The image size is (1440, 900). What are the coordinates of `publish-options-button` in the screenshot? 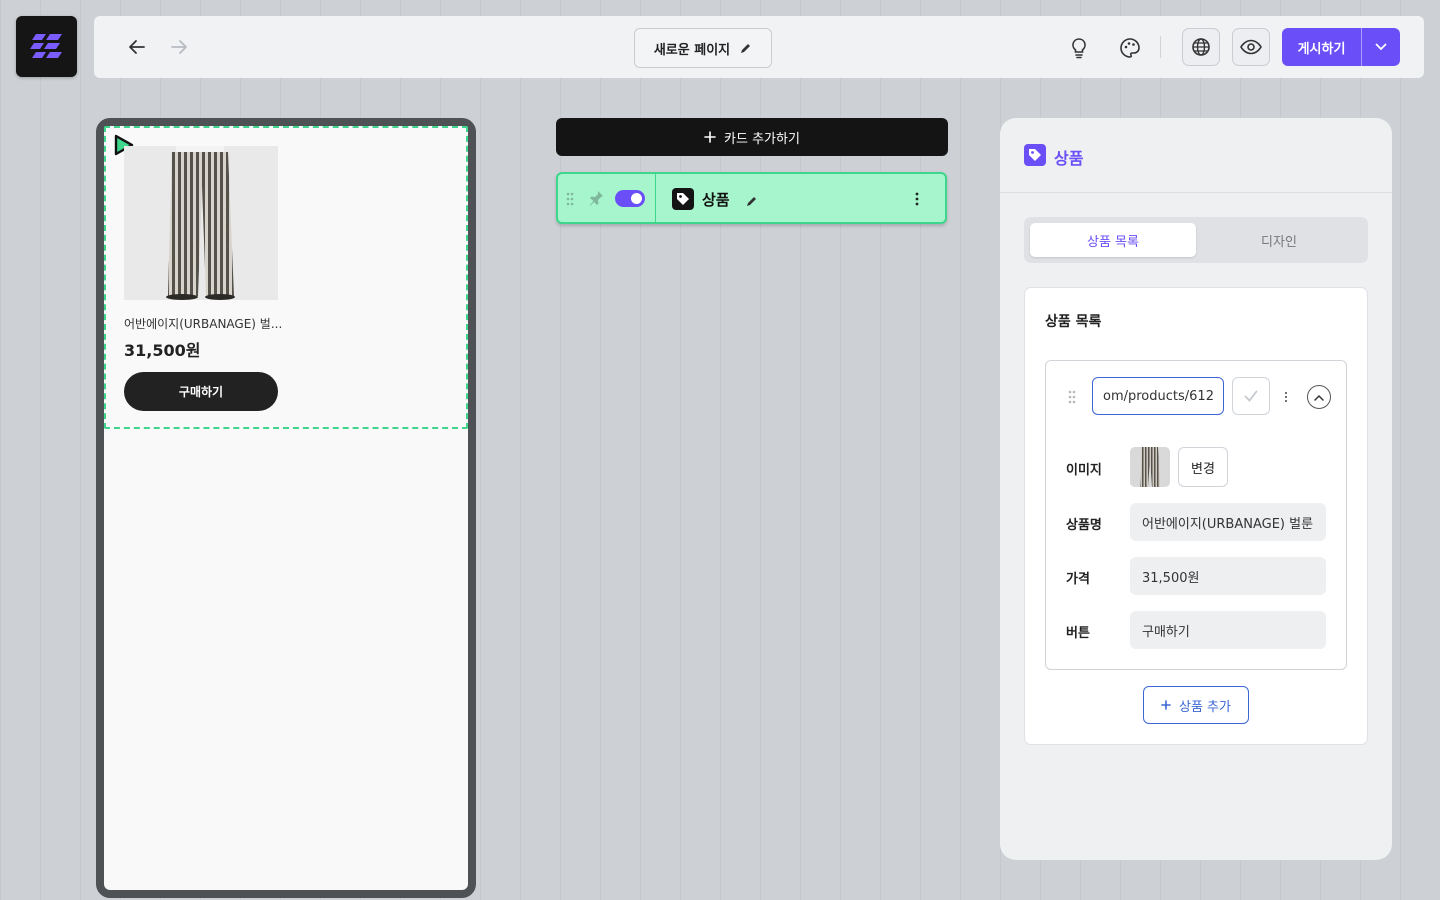 It's located at (1381, 47).